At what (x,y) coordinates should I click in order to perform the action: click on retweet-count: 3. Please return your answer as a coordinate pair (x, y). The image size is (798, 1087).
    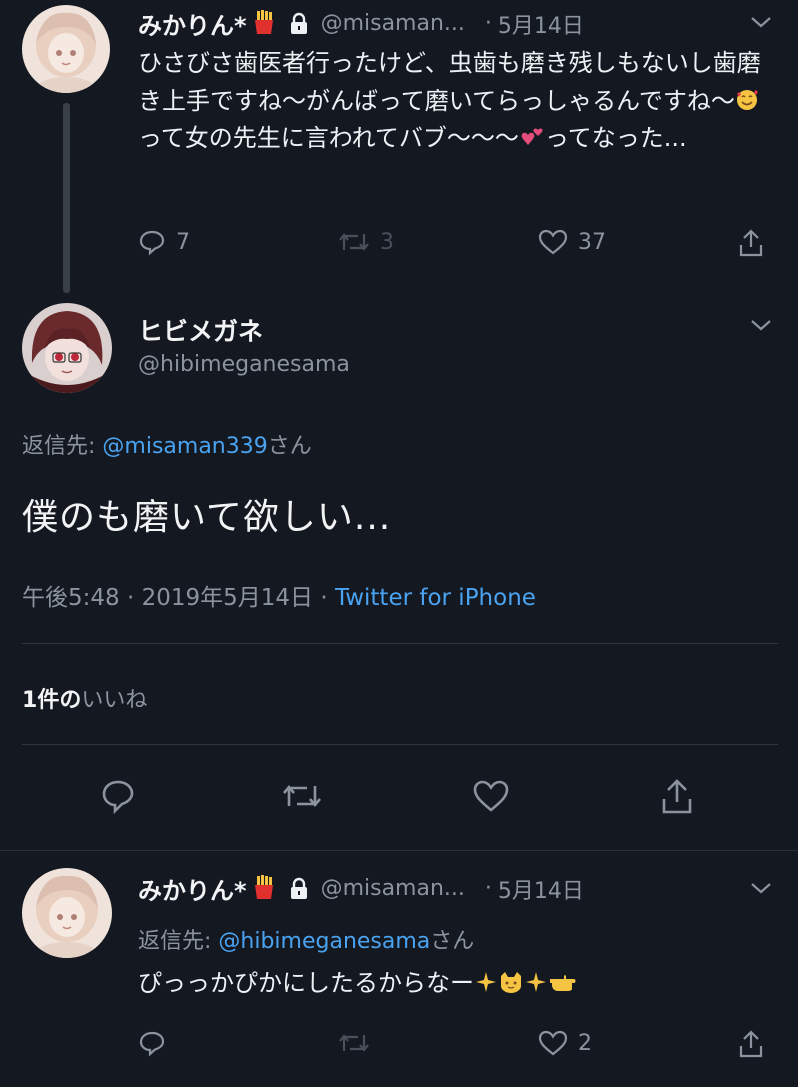
    Looking at the image, I should click on (387, 242).